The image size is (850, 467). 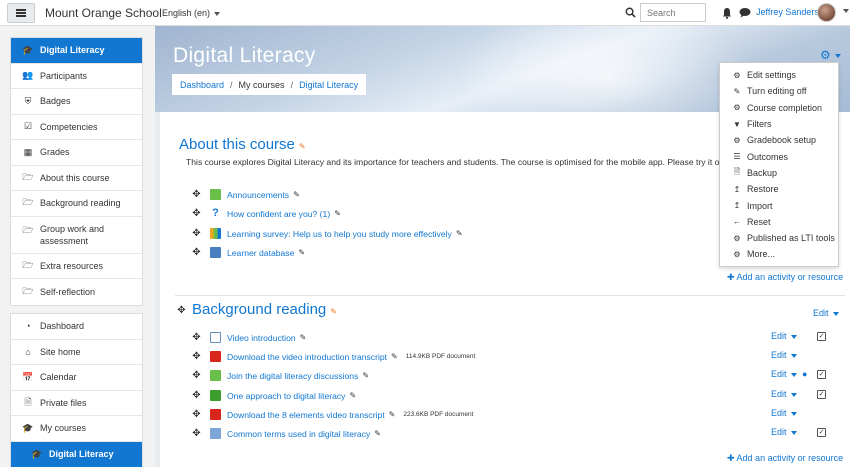 I want to click on activity-link: Common terms used in digital literacy, so click(x=298, y=434).